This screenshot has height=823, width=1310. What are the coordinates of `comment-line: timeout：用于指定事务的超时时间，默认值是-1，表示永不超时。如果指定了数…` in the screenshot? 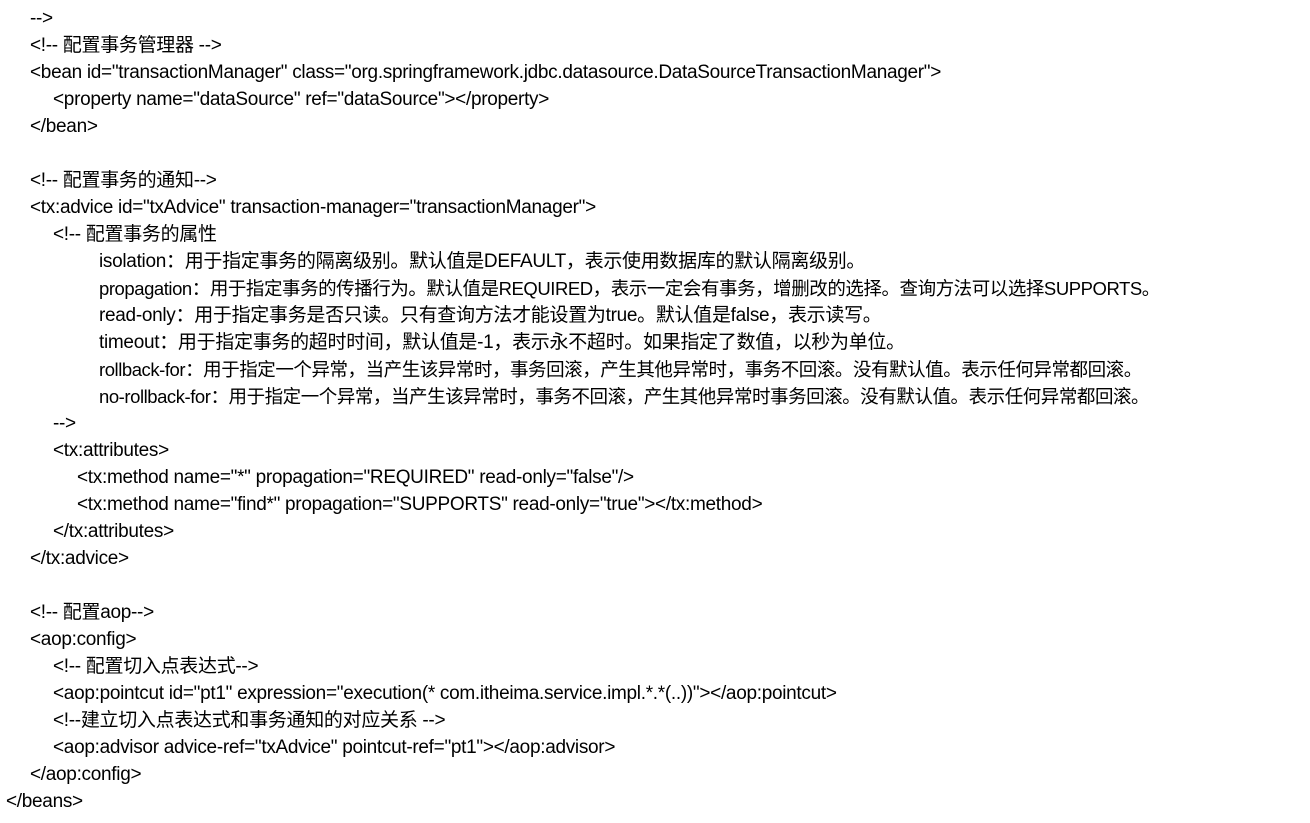 It's located at (502, 342).